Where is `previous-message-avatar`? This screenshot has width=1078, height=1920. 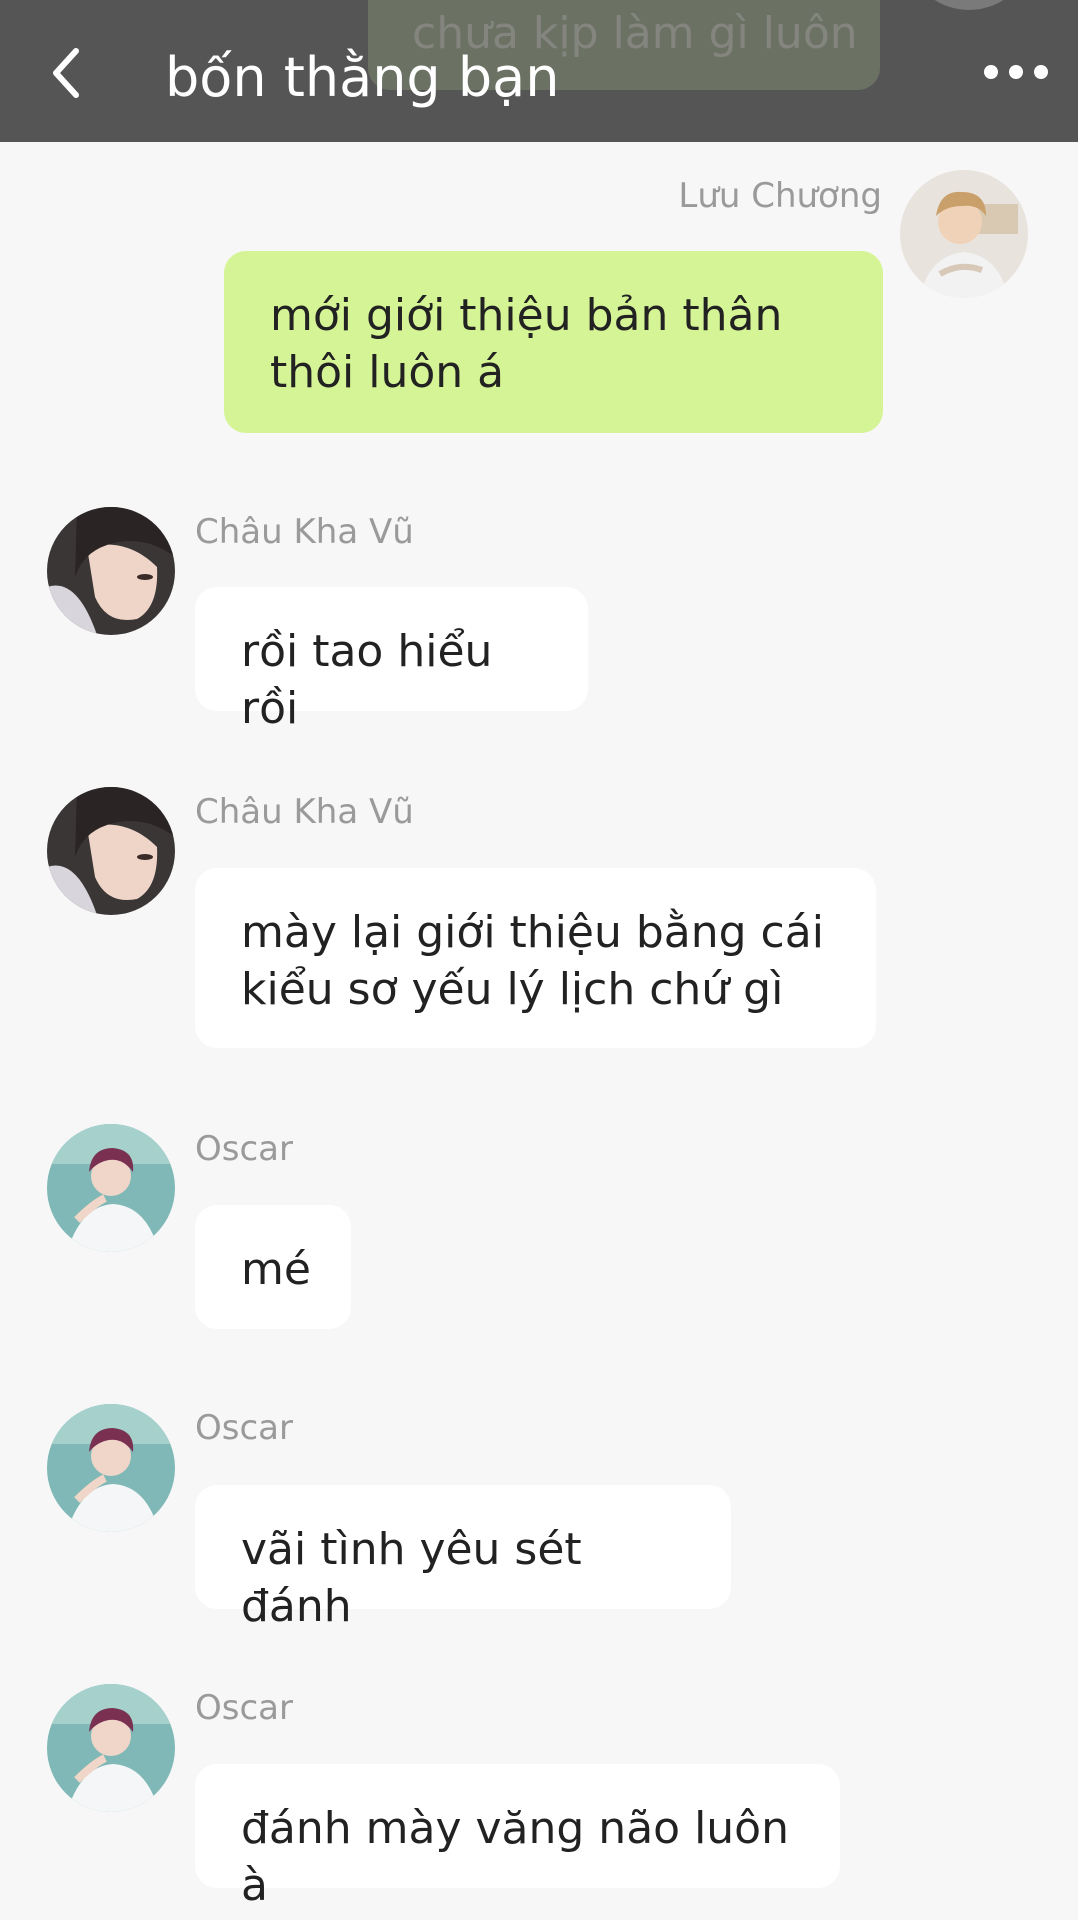
previous-message-avatar is located at coordinates (969, 5).